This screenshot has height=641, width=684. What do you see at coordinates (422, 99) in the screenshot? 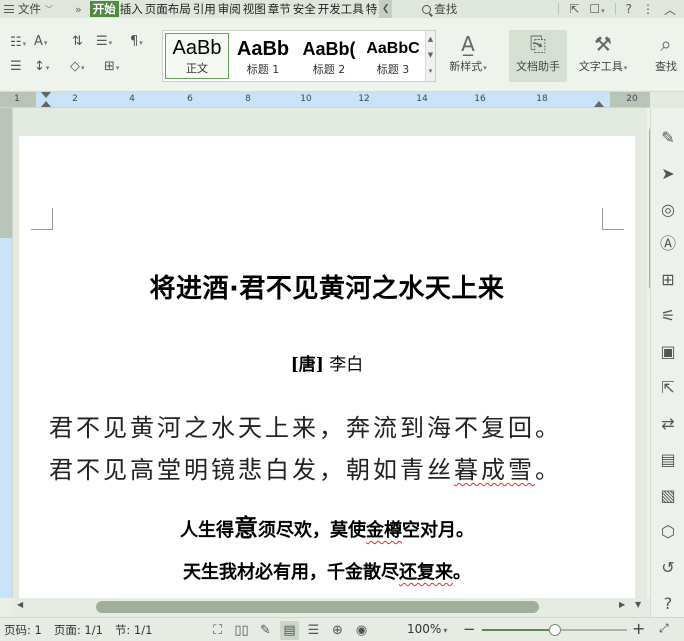
I see `ruler-number: 14` at bounding box center [422, 99].